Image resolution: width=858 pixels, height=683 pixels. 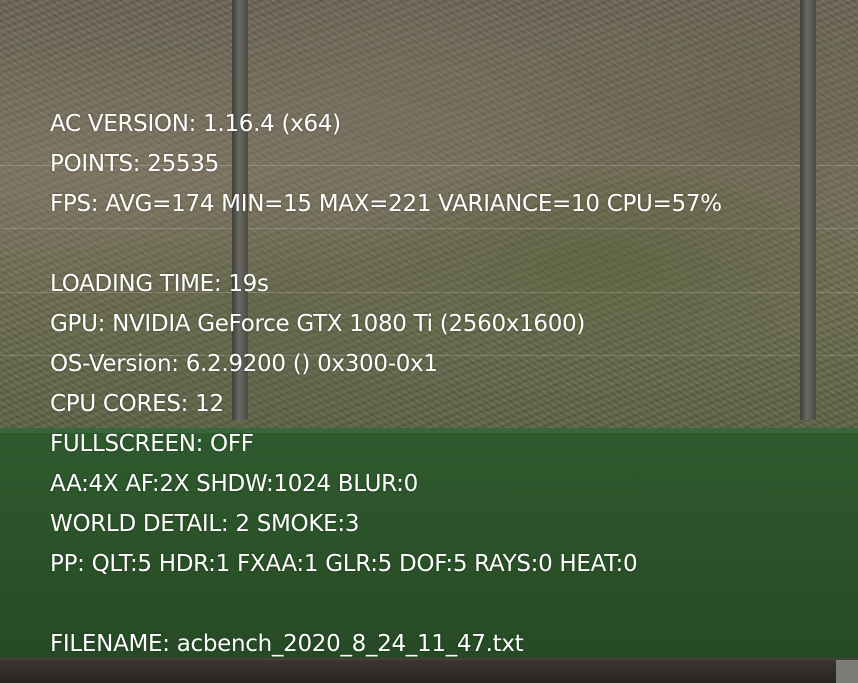 What do you see at coordinates (808, 210) in the screenshot?
I see `fence-post` at bounding box center [808, 210].